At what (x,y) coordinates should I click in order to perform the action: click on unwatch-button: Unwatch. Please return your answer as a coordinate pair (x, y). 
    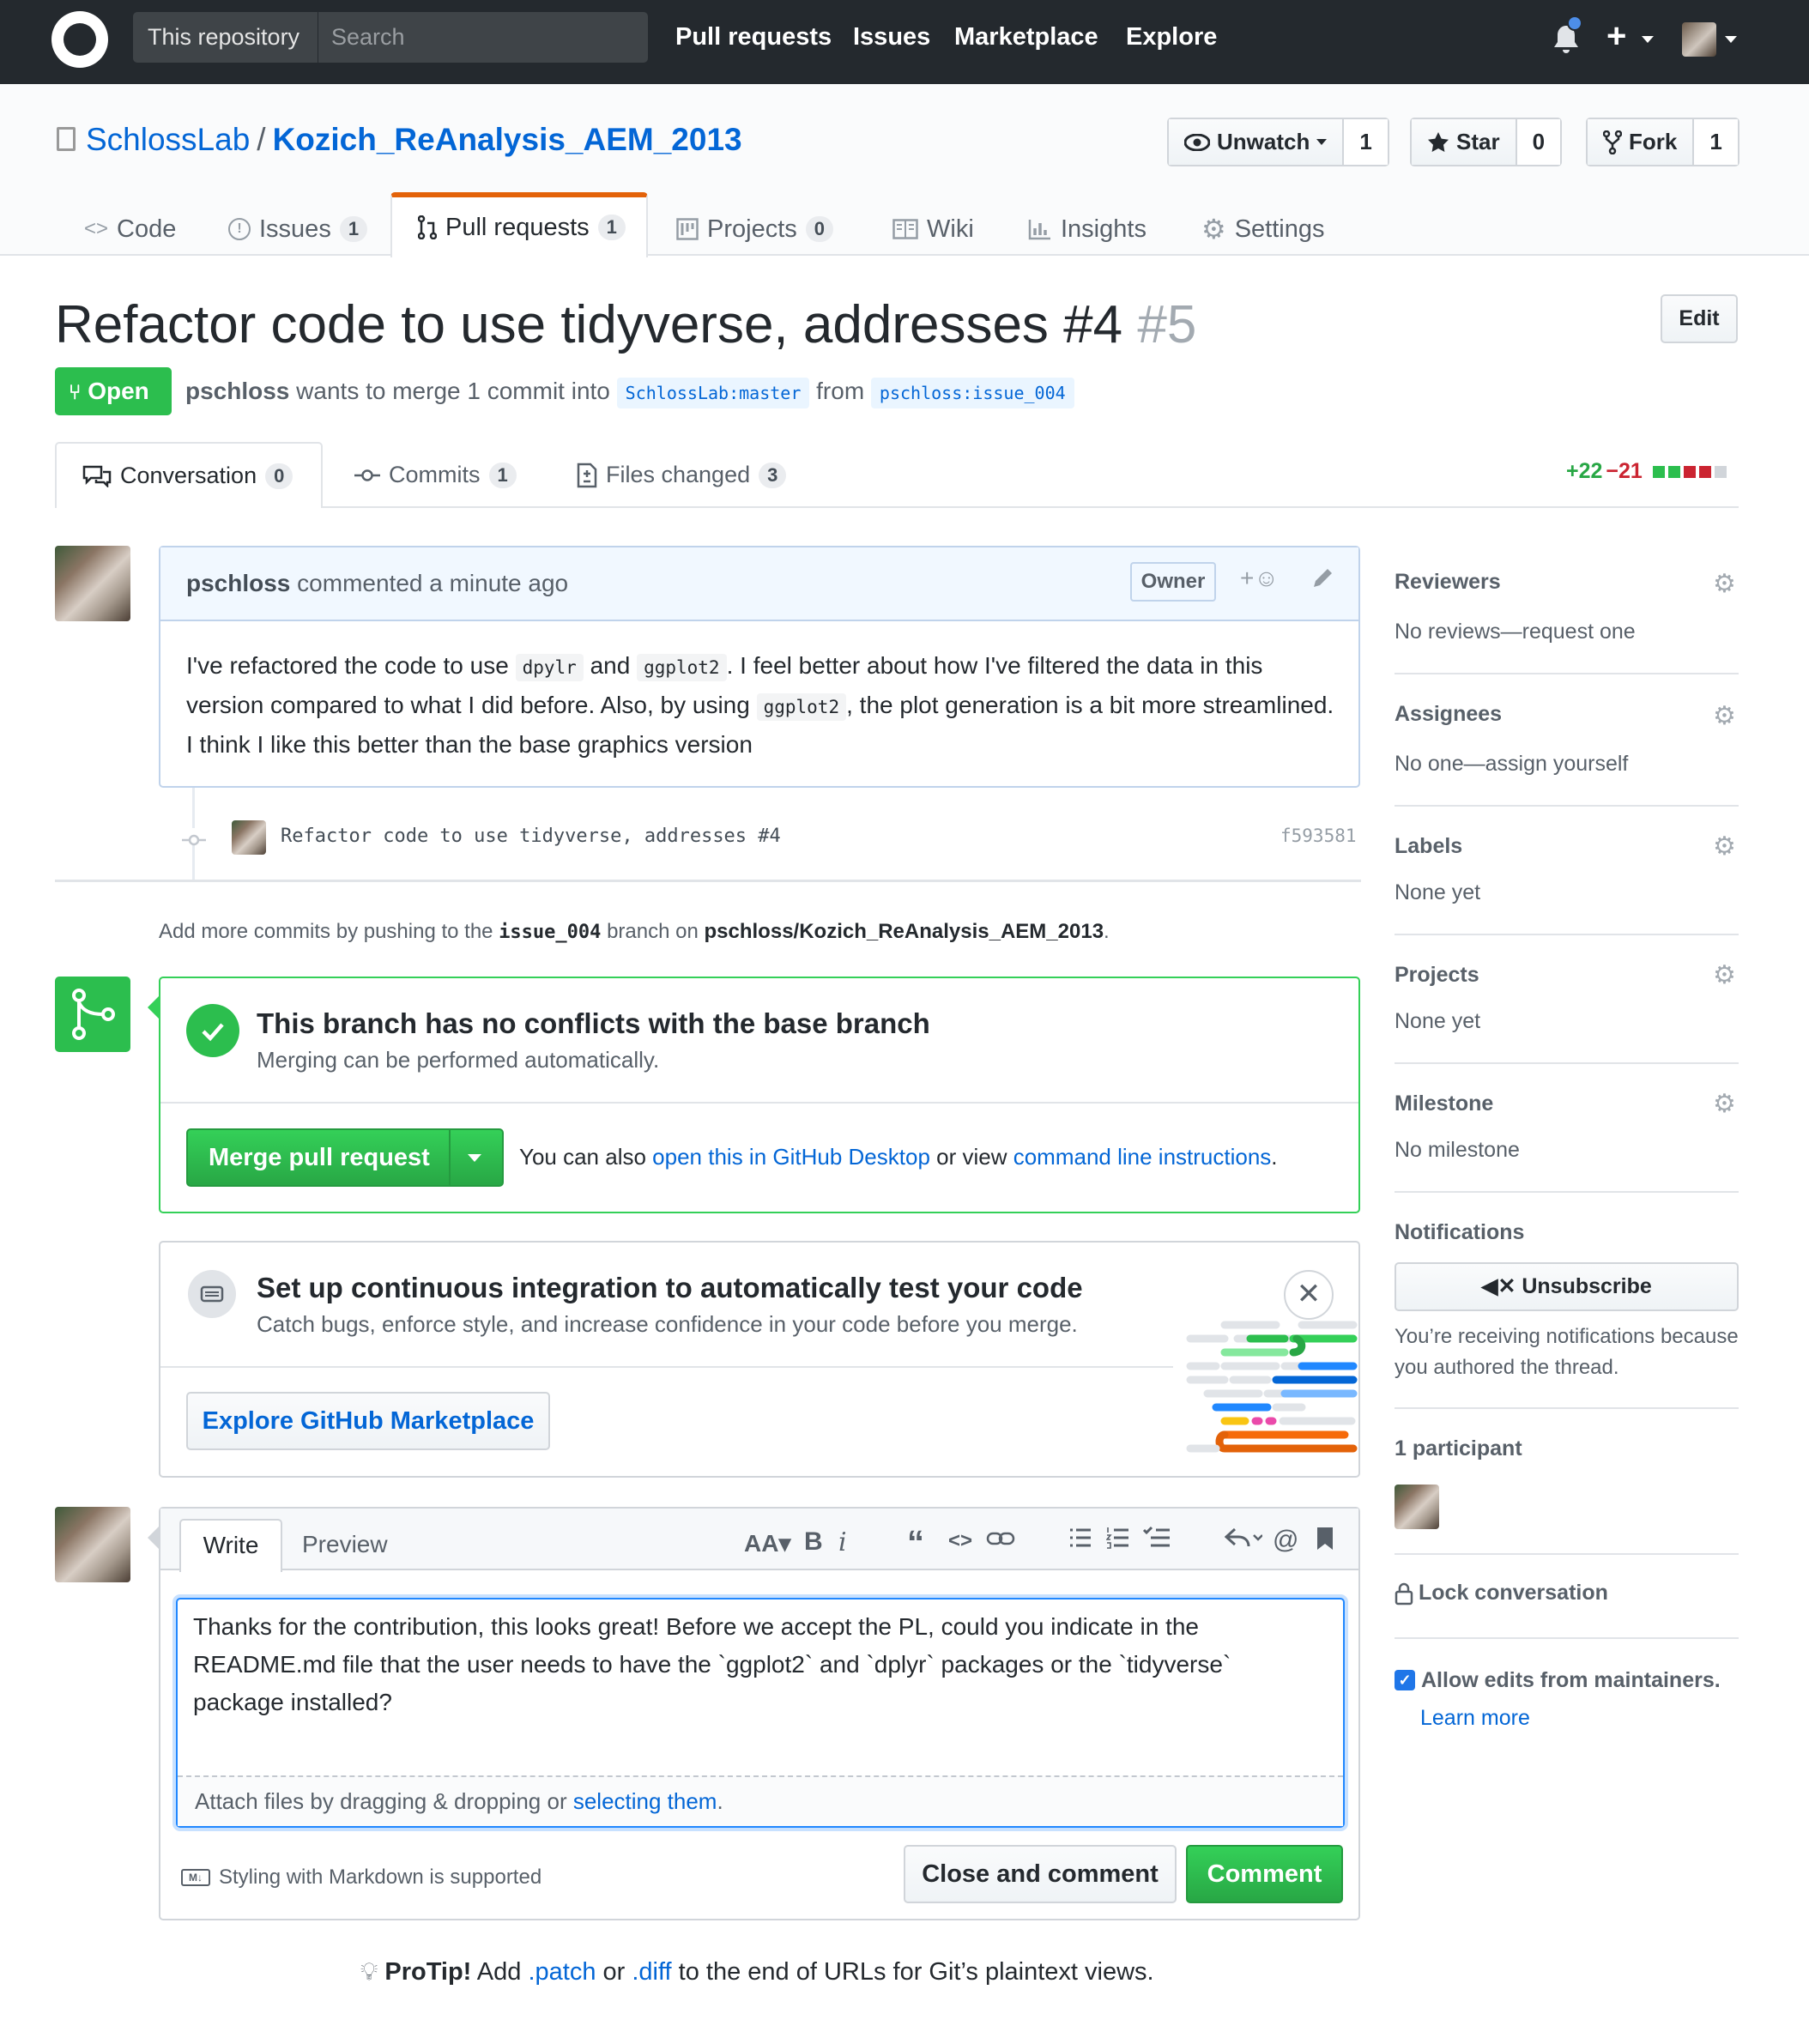
    Looking at the image, I should click on (1256, 142).